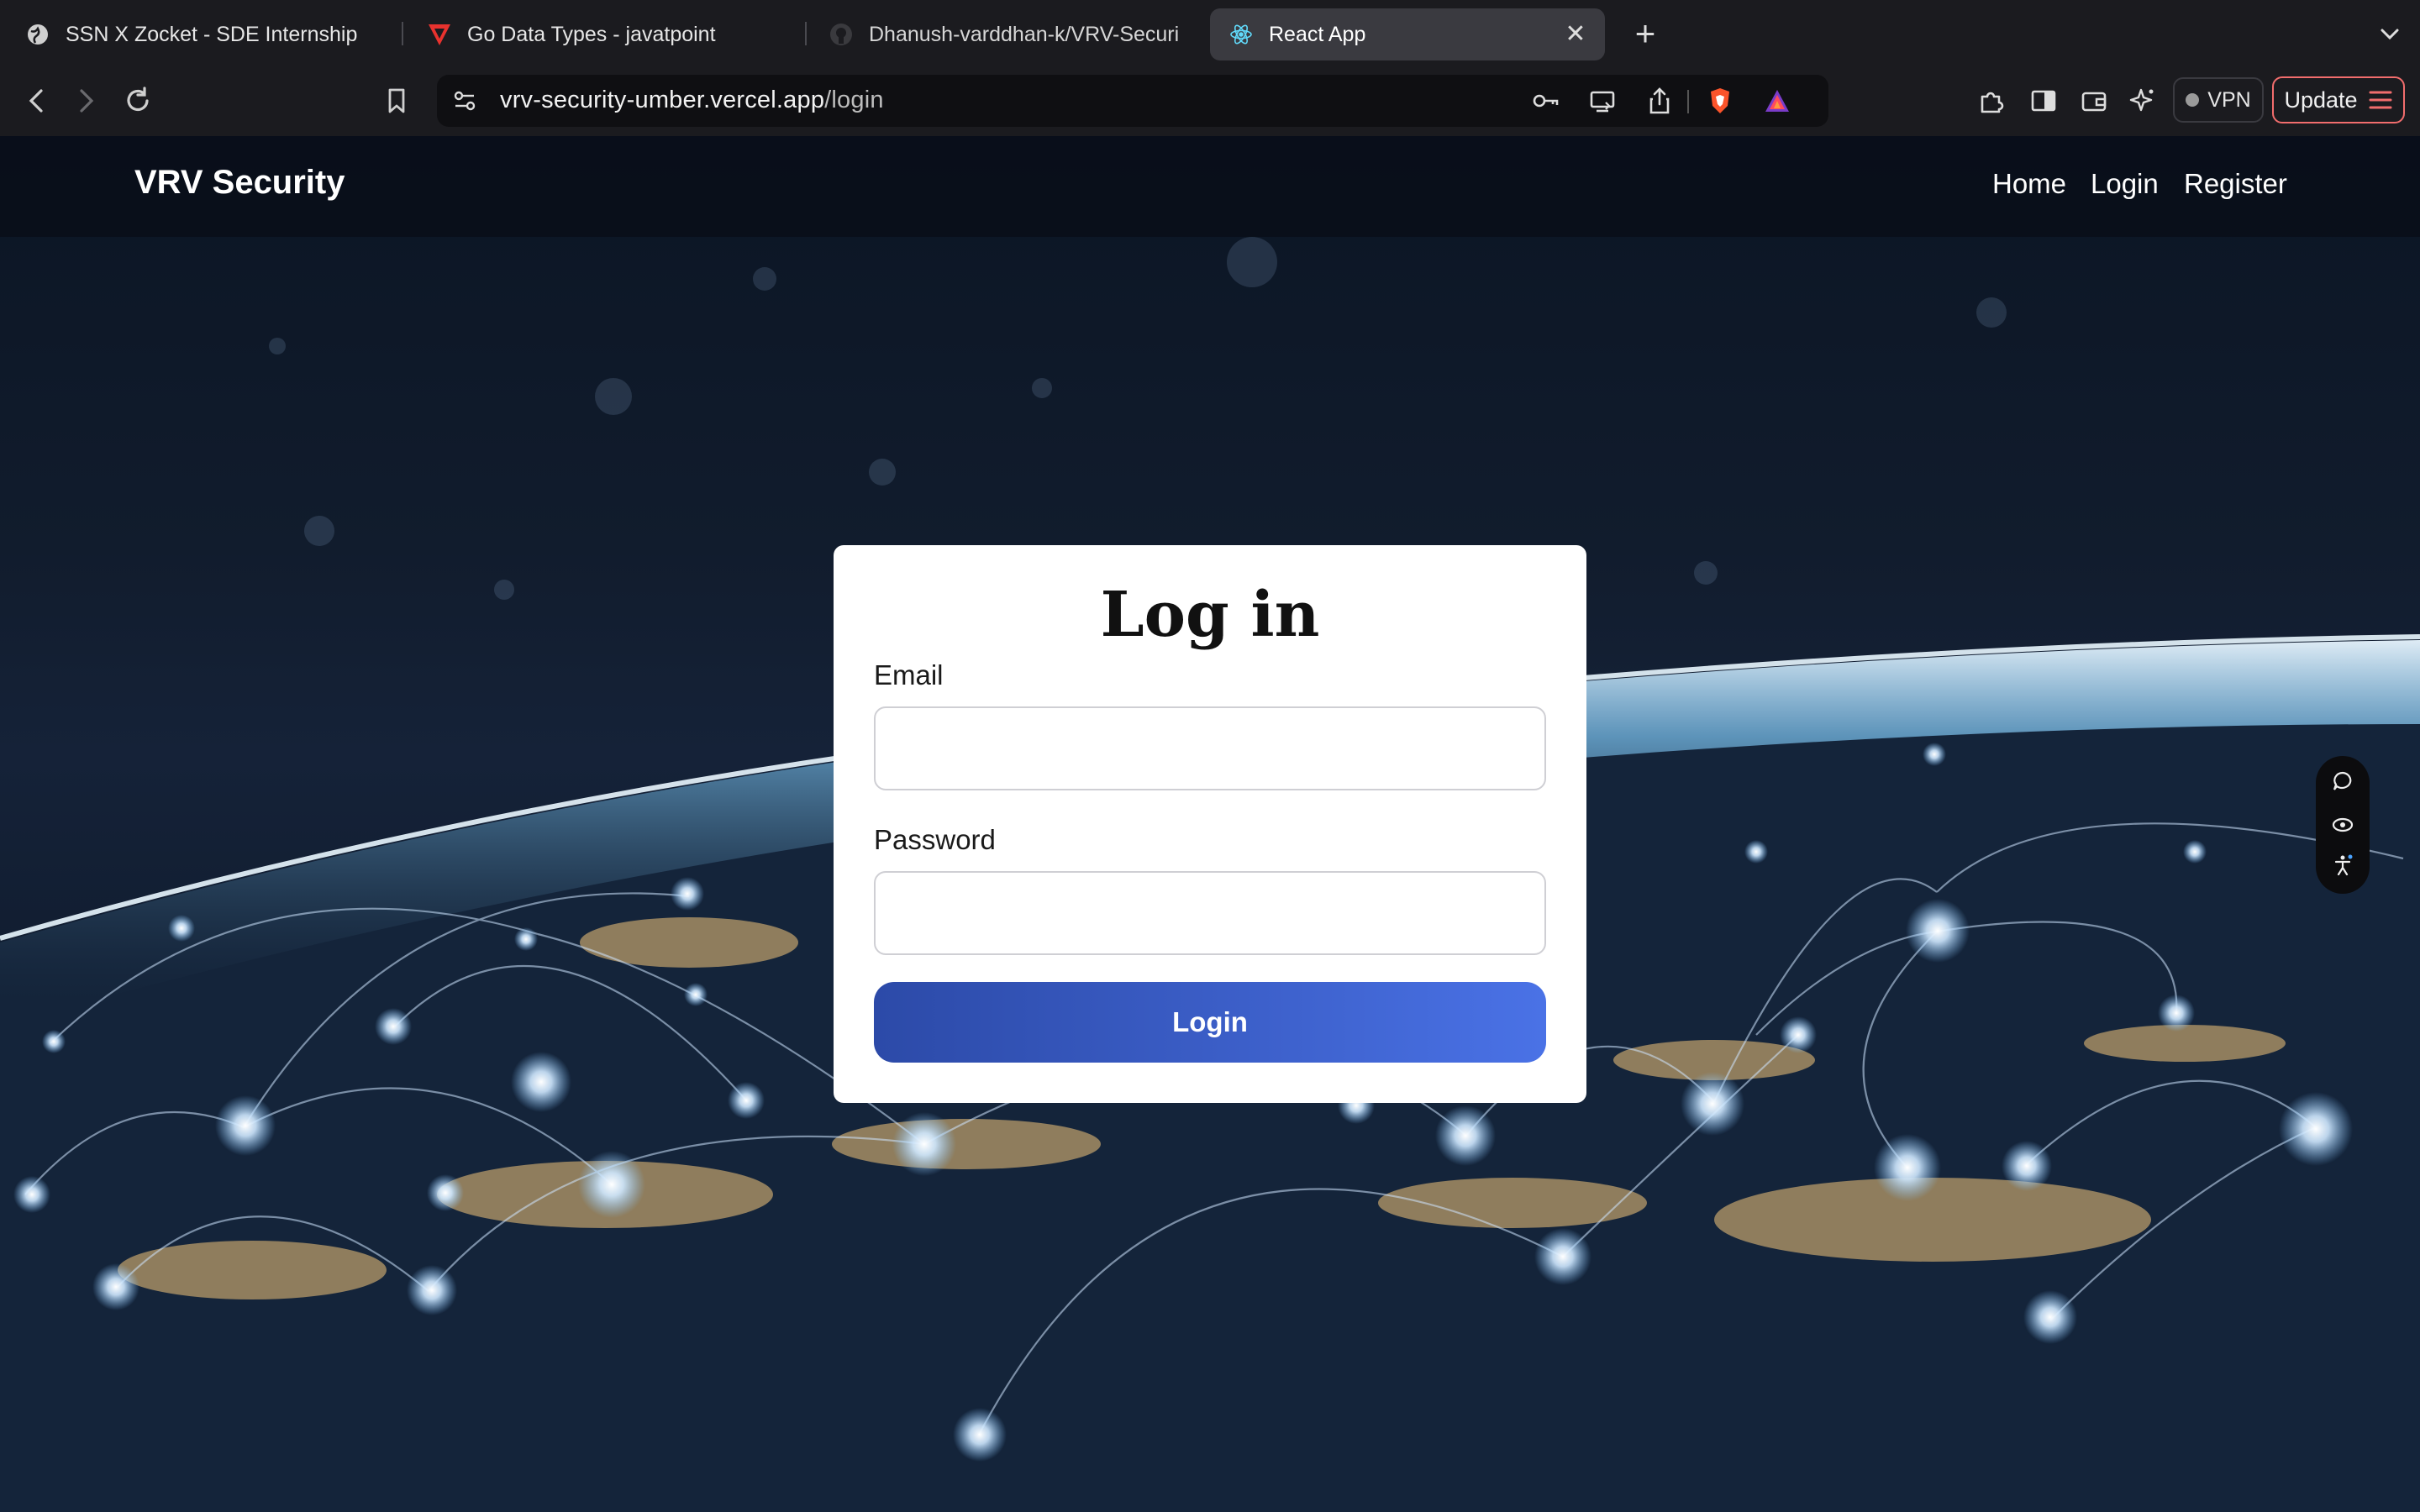 This screenshot has width=2420, height=1512. Describe the element at coordinates (1545, 101) in the screenshot. I see `key-icon` at that location.